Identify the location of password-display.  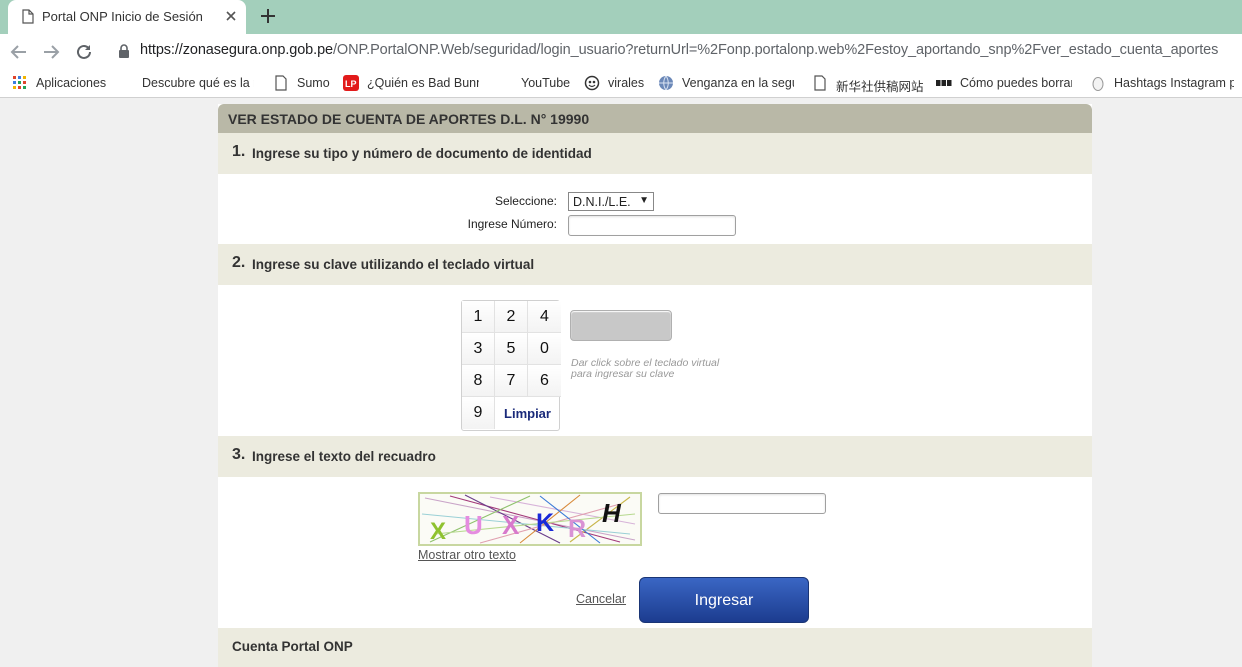
(621, 325).